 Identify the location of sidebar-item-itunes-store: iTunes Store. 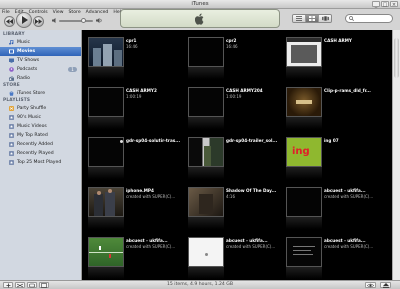
(40, 93).